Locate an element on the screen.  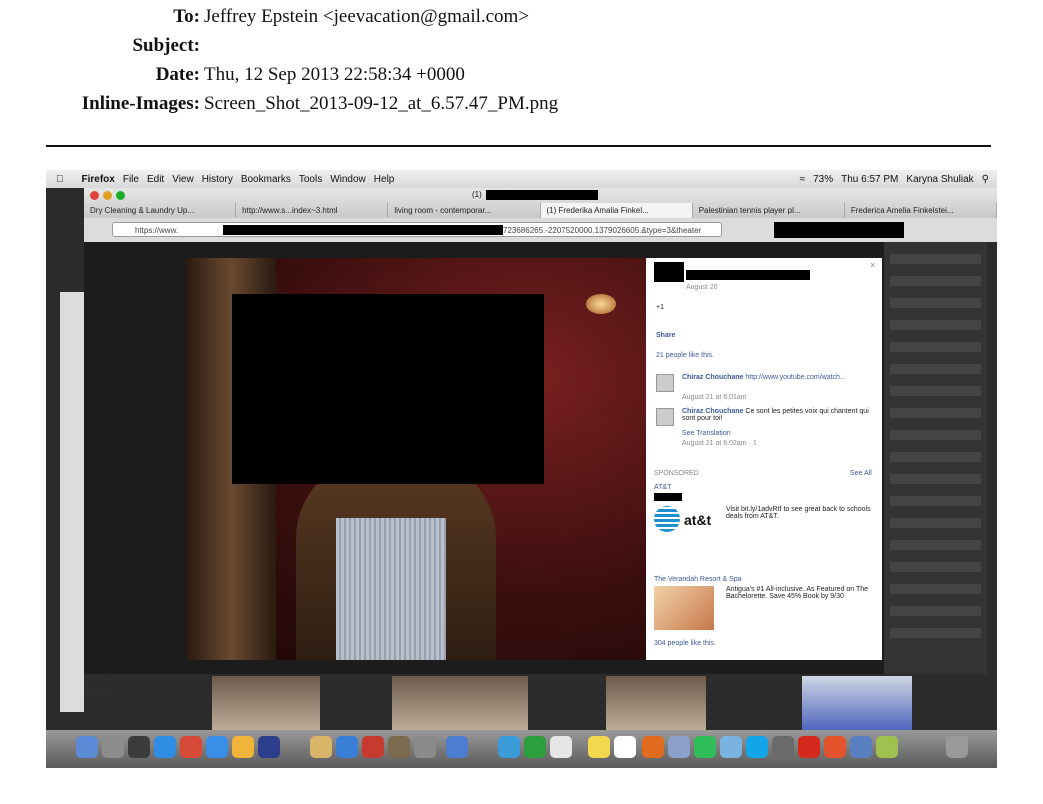
menu-edit: Edit is located at coordinates (151, 179).